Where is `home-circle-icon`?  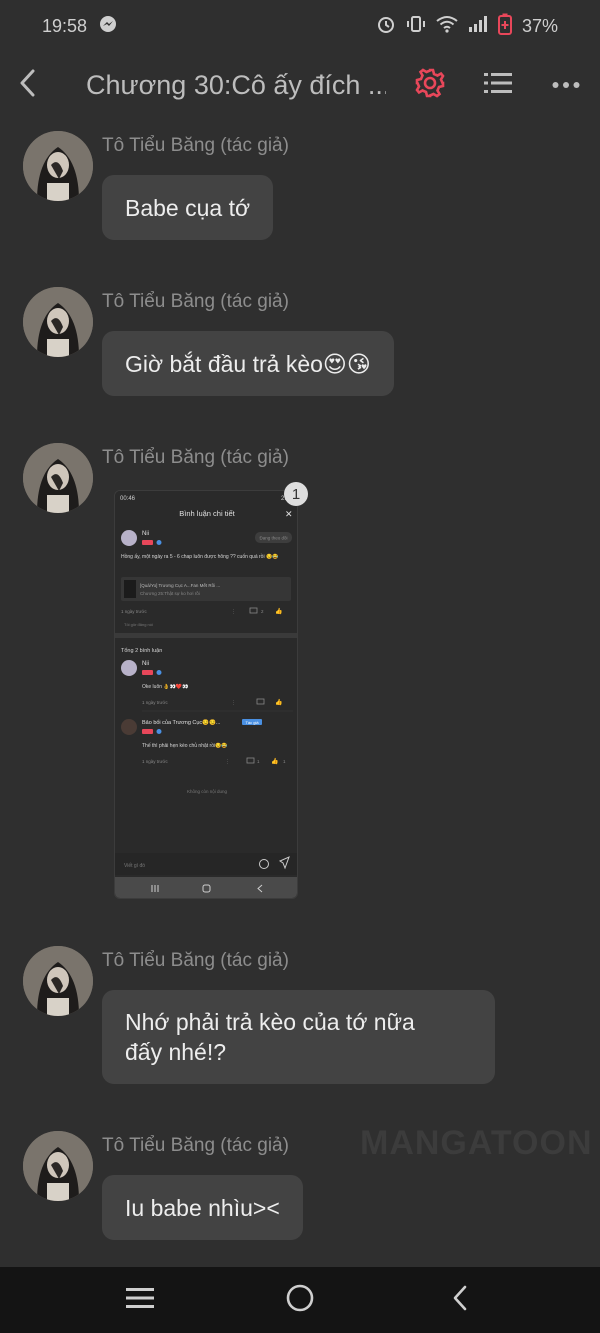
home-circle-icon is located at coordinates (300, 1300).